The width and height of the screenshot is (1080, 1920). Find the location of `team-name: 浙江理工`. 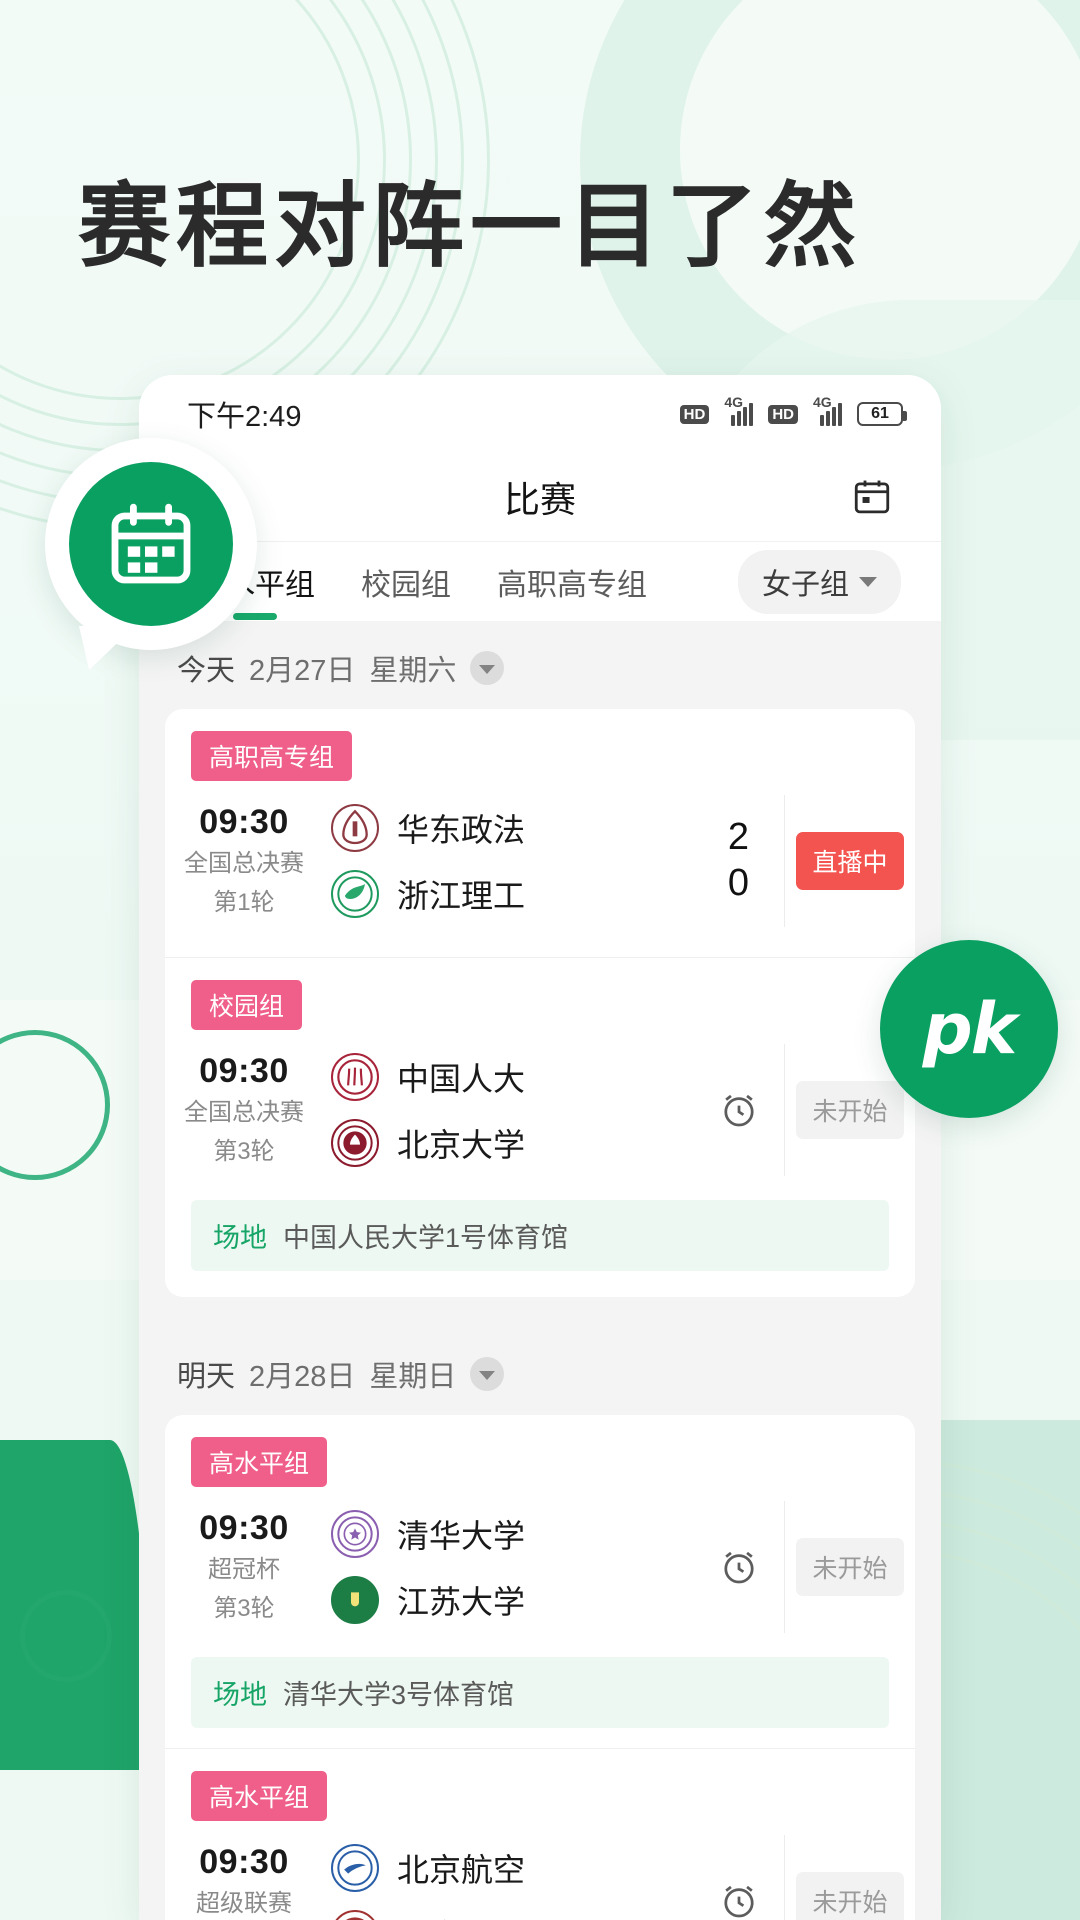

team-name: 浙江理工 is located at coordinates (461, 896).